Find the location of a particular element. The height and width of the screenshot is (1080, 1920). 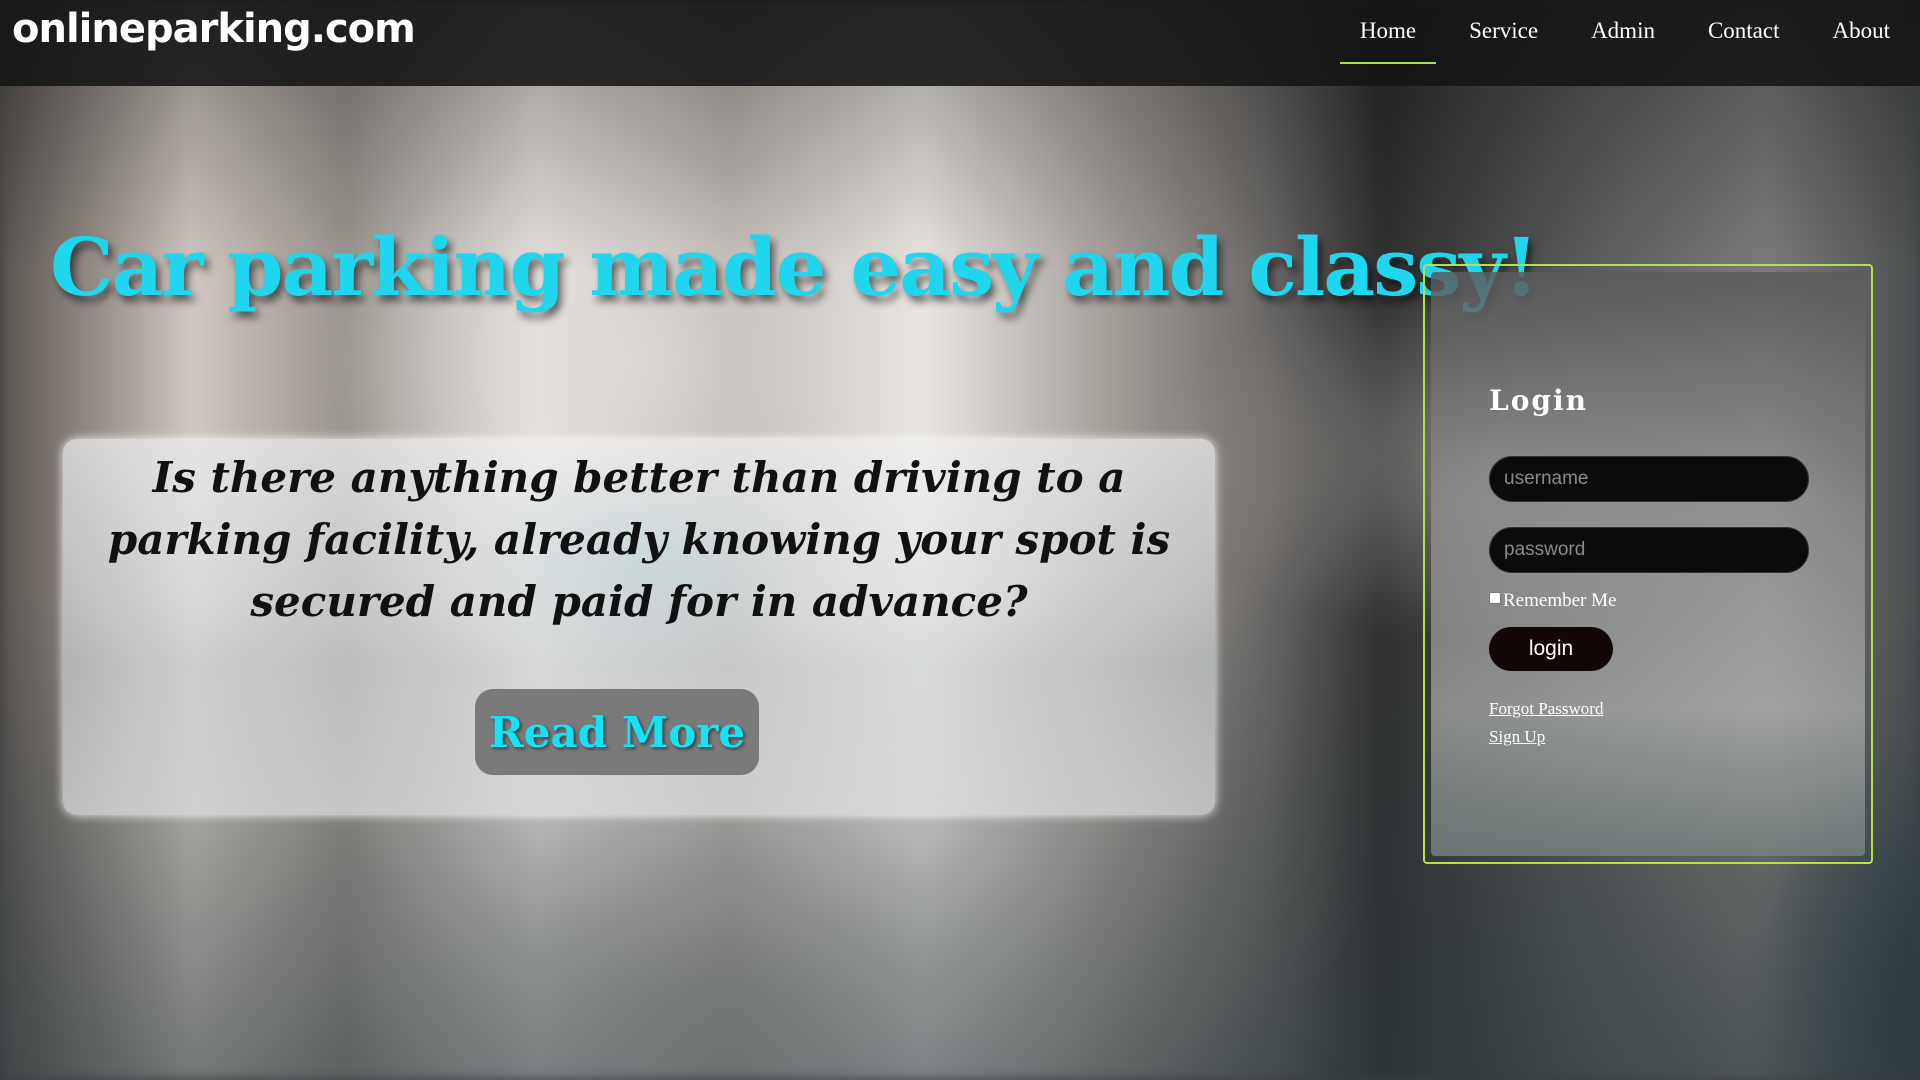

nav-about: About is located at coordinates (1862, 32).